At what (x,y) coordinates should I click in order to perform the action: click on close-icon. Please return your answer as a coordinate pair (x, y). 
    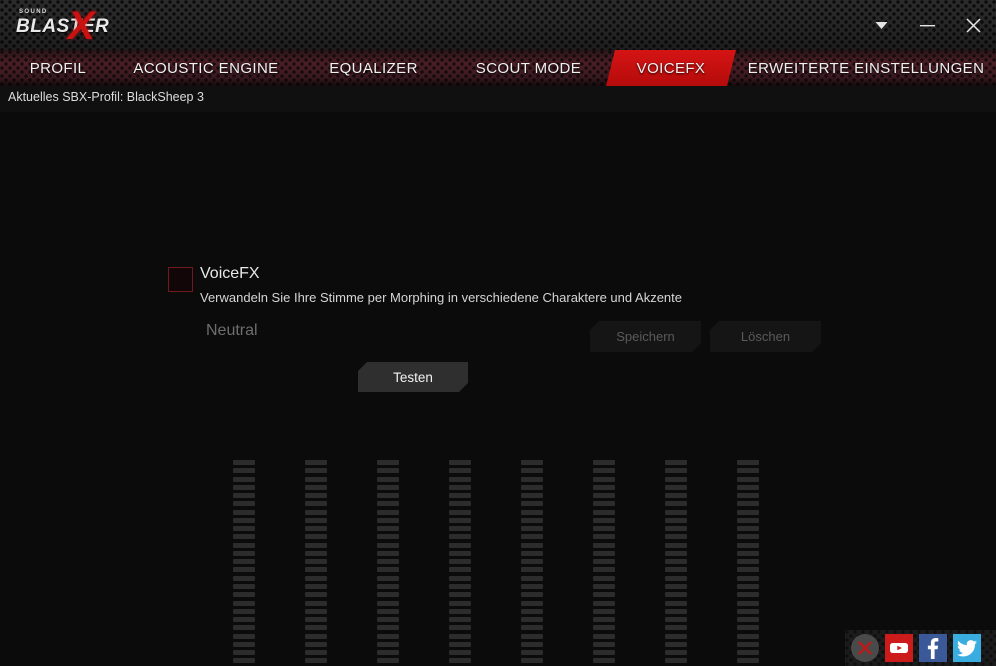
    Looking at the image, I should click on (973, 25).